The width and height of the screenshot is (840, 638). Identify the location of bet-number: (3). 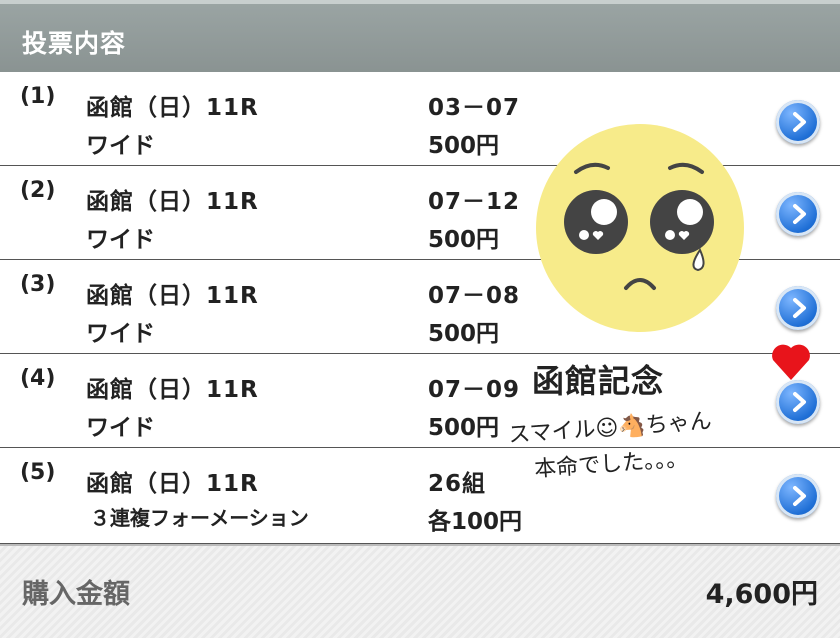
(38, 284).